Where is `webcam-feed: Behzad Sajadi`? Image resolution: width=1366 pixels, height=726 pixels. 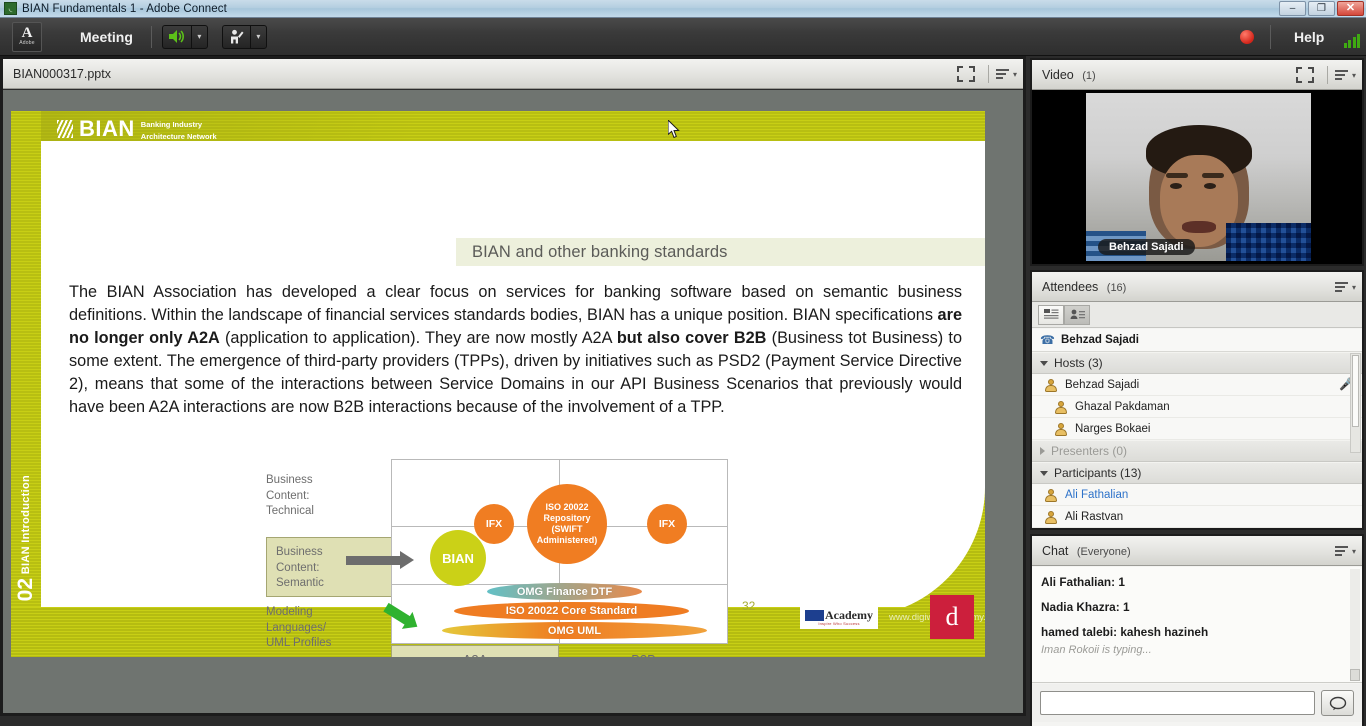
webcam-feed: Behzad Sajadi is located at coordinates (1198, 177).